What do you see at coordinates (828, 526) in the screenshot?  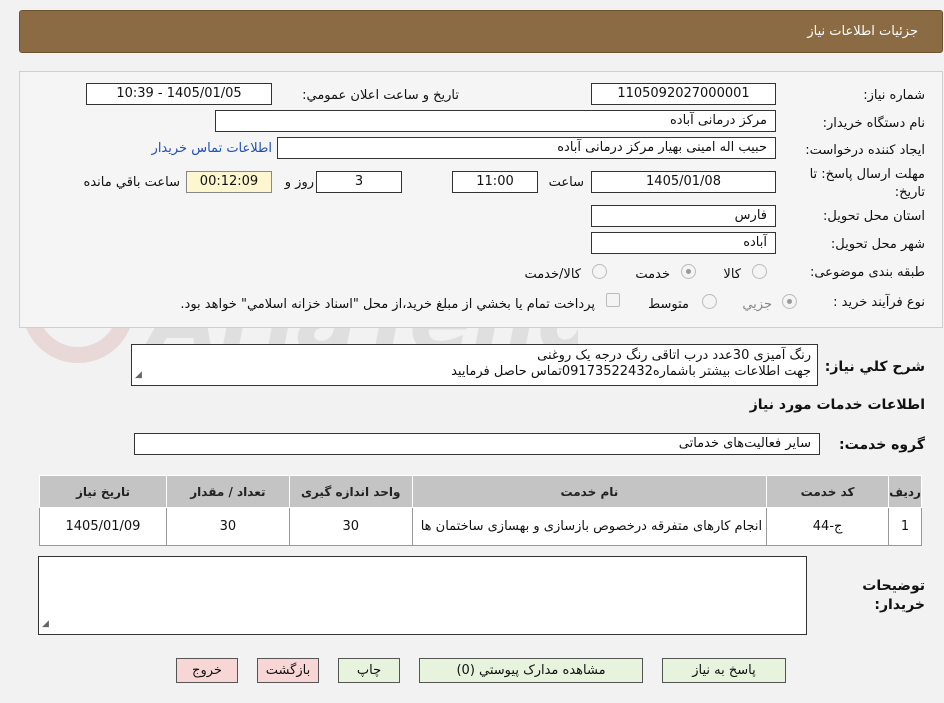 I see `cell-service-code: ج-44` at bounding box center [828, 526].